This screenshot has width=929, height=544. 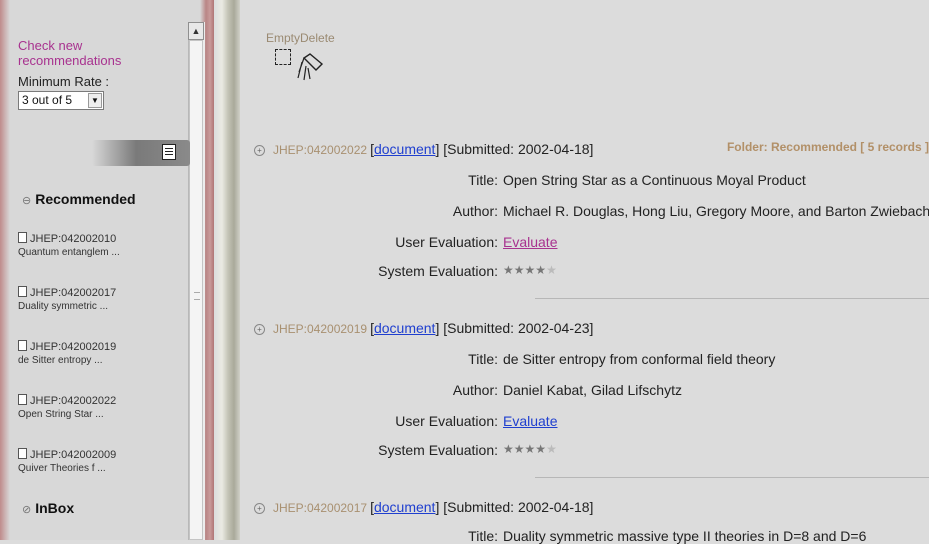 I want to click on scrollbar-grip, so click(x=197, y=296).